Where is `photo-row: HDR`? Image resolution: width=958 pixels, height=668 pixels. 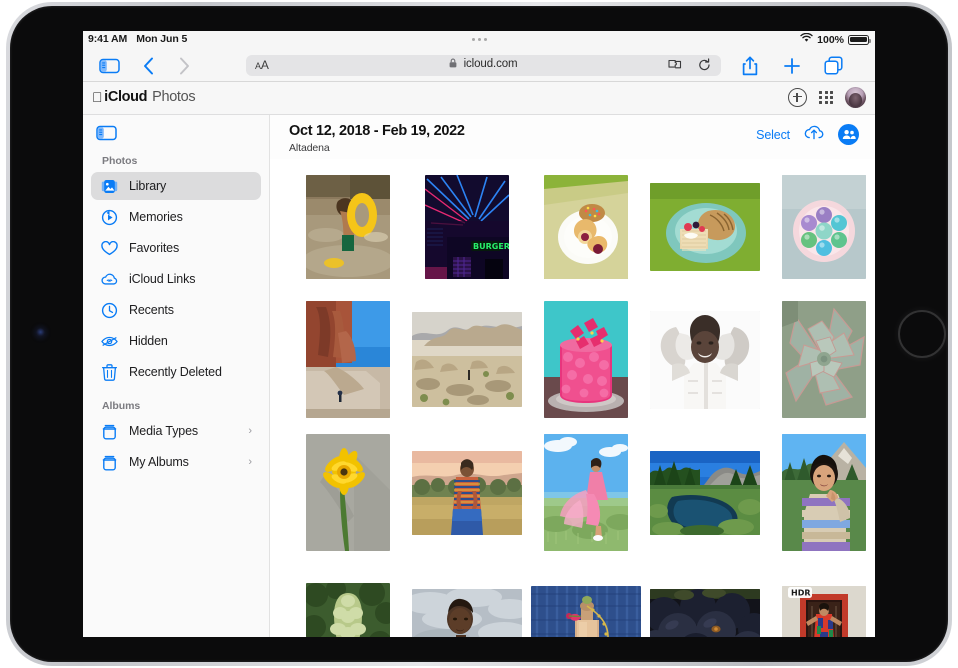 photo-row: HDR is located at coordinates (577, 600).